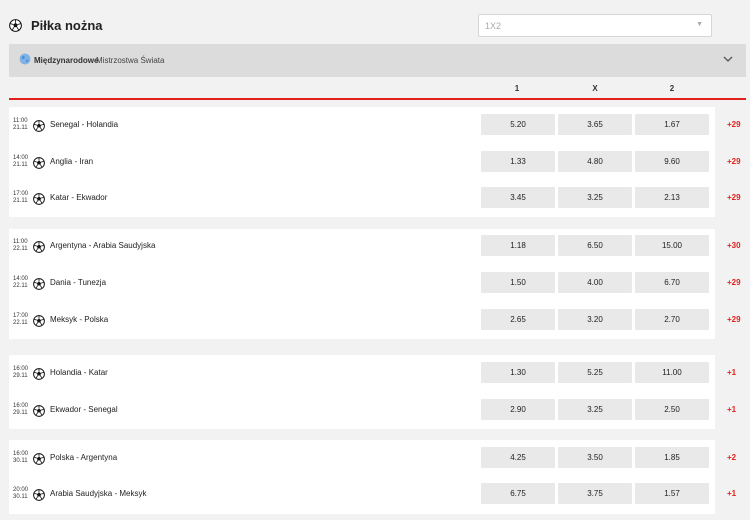 Image resolution: width=750 pixels, height=520 pixels. What do you see at coordinates (672, 124) in the screenshot?
I see `odd-button-2: 1.67` at bounding box center [672, 124].